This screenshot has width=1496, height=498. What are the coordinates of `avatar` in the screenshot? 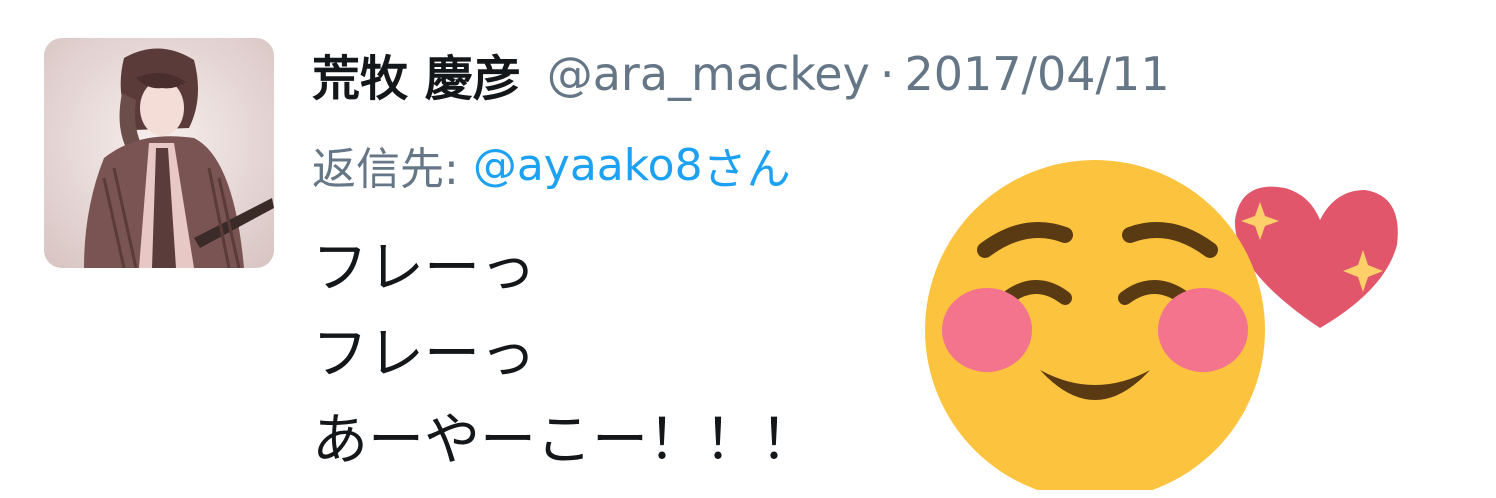 It's located at (159, 153).